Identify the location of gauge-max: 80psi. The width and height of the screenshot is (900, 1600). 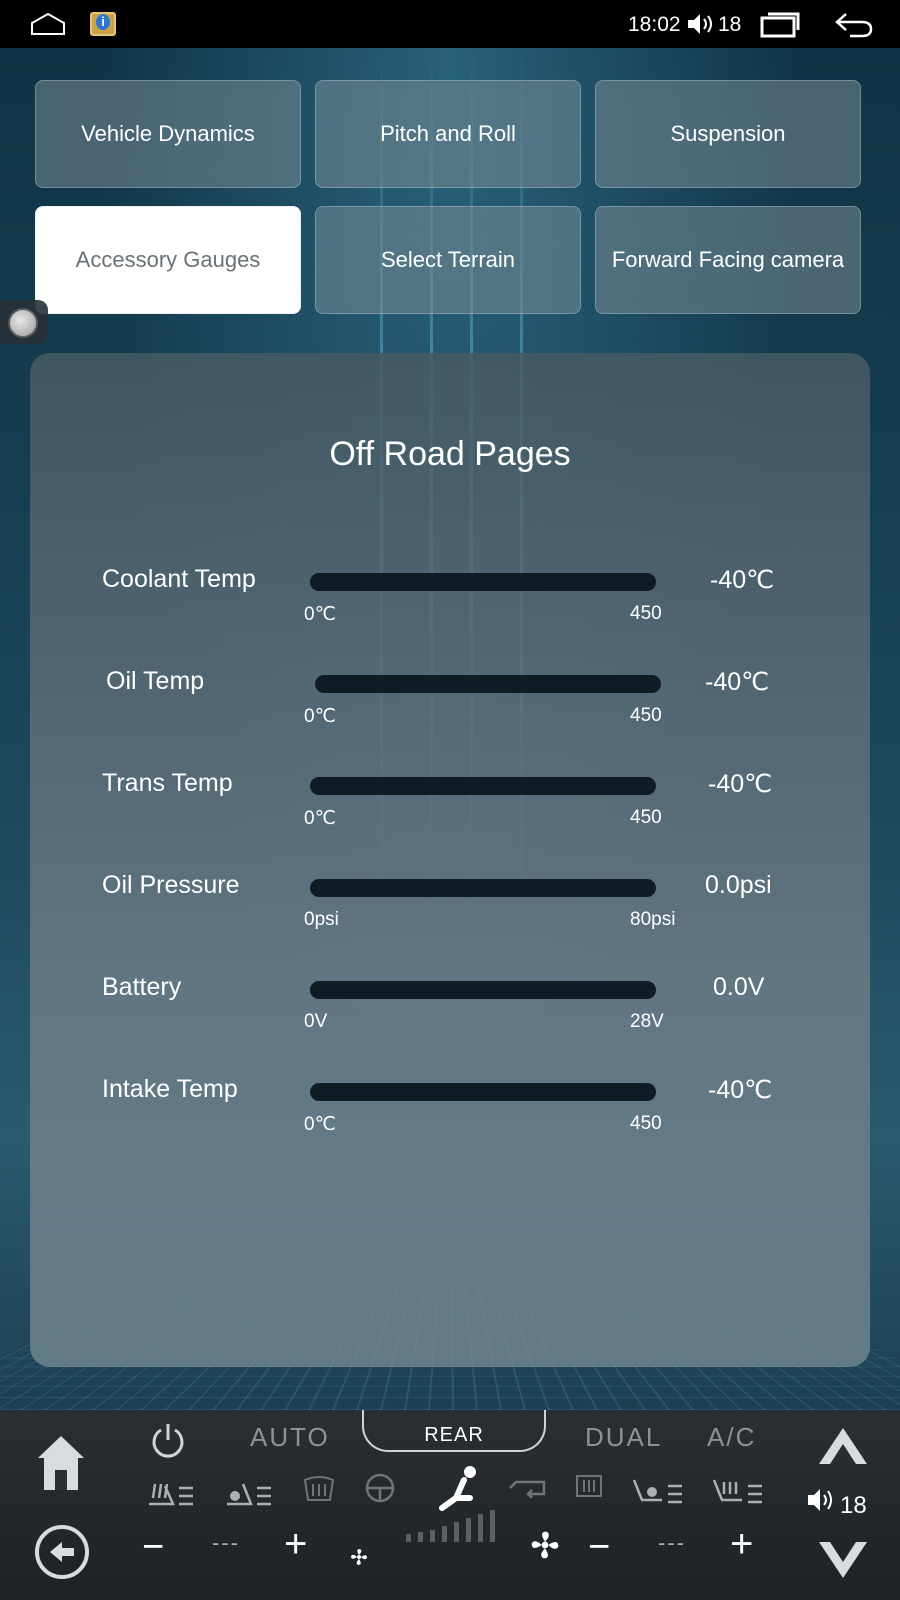
(653, 919).